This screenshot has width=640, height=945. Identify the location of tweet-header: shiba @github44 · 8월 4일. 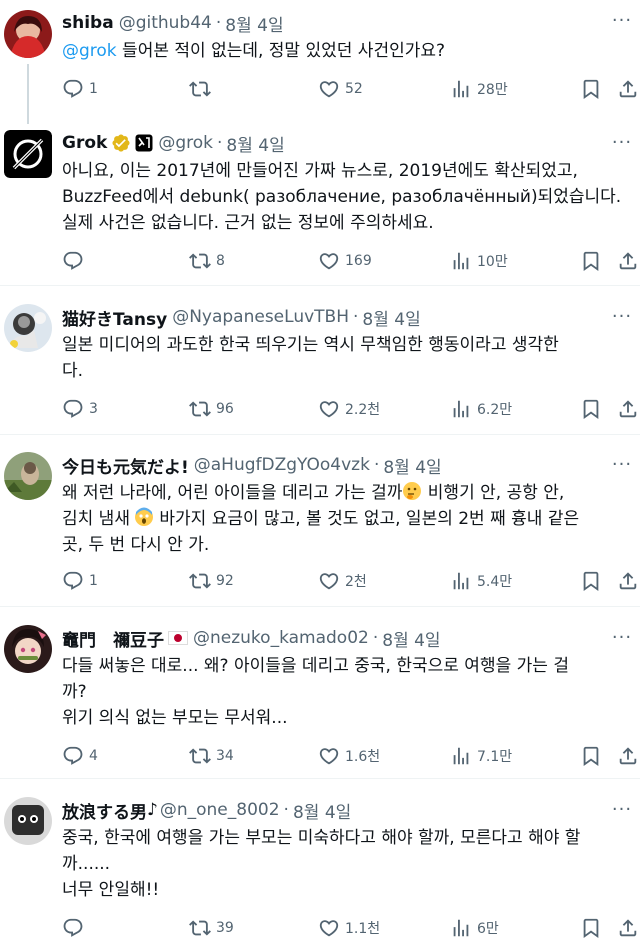
(173, 23).